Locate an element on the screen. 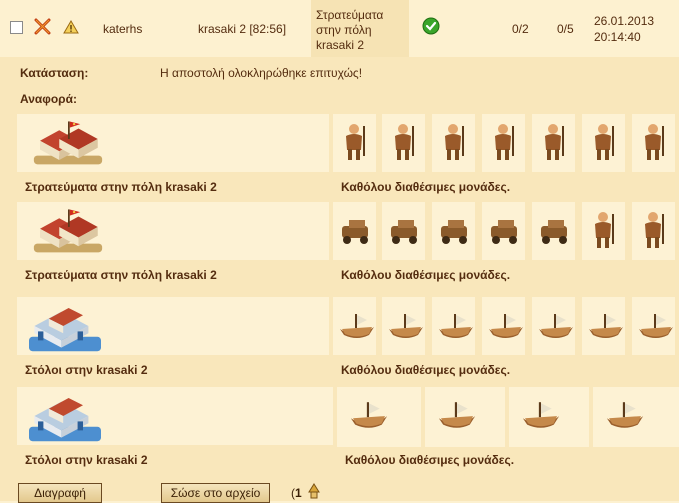 The image size is (679, 503). mortar-icon is located at coordinates (653, 143).